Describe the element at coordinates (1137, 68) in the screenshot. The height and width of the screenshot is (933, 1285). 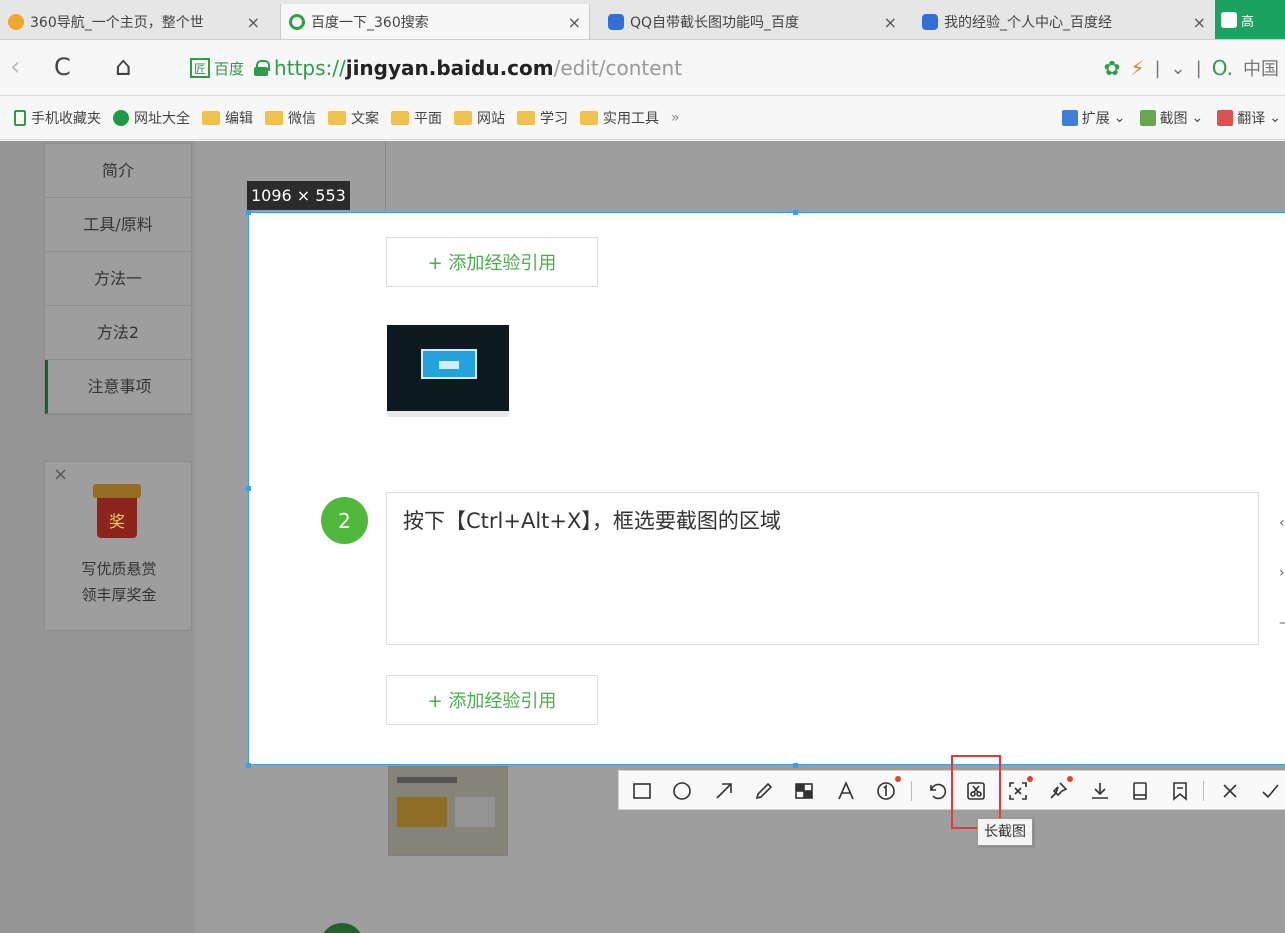
I see `lightning-icon: ⚡` at that location.